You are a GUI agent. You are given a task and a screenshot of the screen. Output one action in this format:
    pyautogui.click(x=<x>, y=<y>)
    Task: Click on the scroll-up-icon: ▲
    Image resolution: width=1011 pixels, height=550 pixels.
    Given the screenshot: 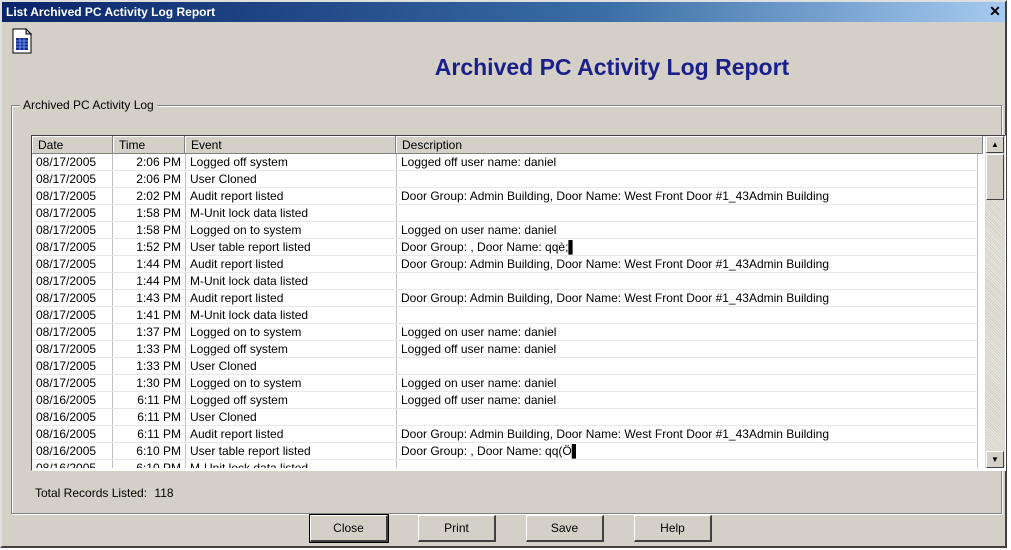 What is the action you would take?
    pyautogui.click(x=995, y=144)
    